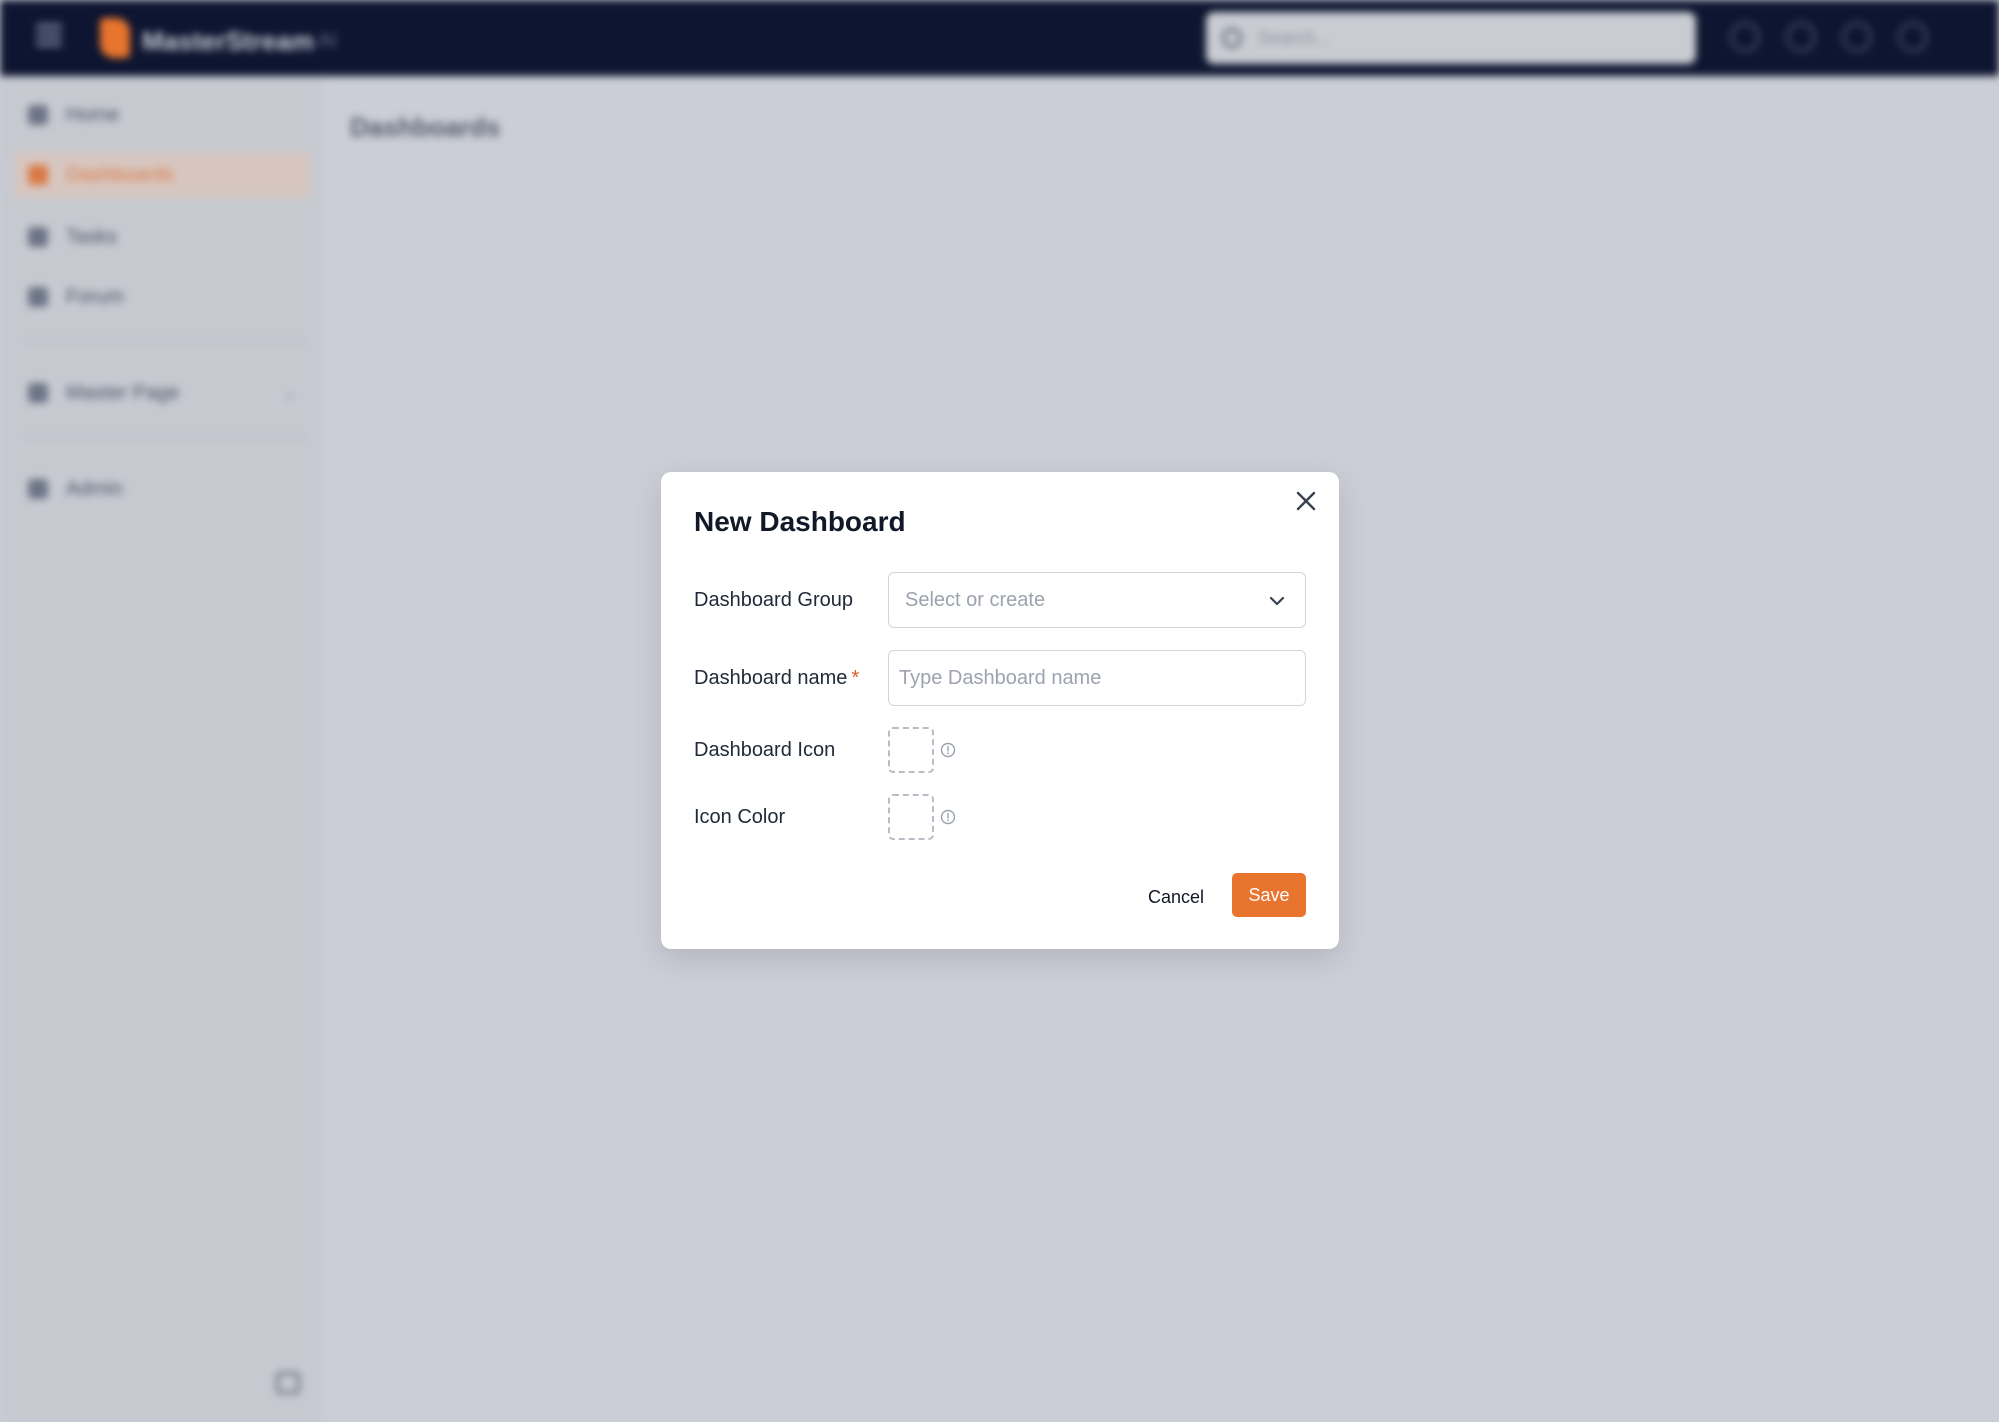 This screenshot has height=1422, width=1999. I want to click on admin-icon, so click(38, 489).